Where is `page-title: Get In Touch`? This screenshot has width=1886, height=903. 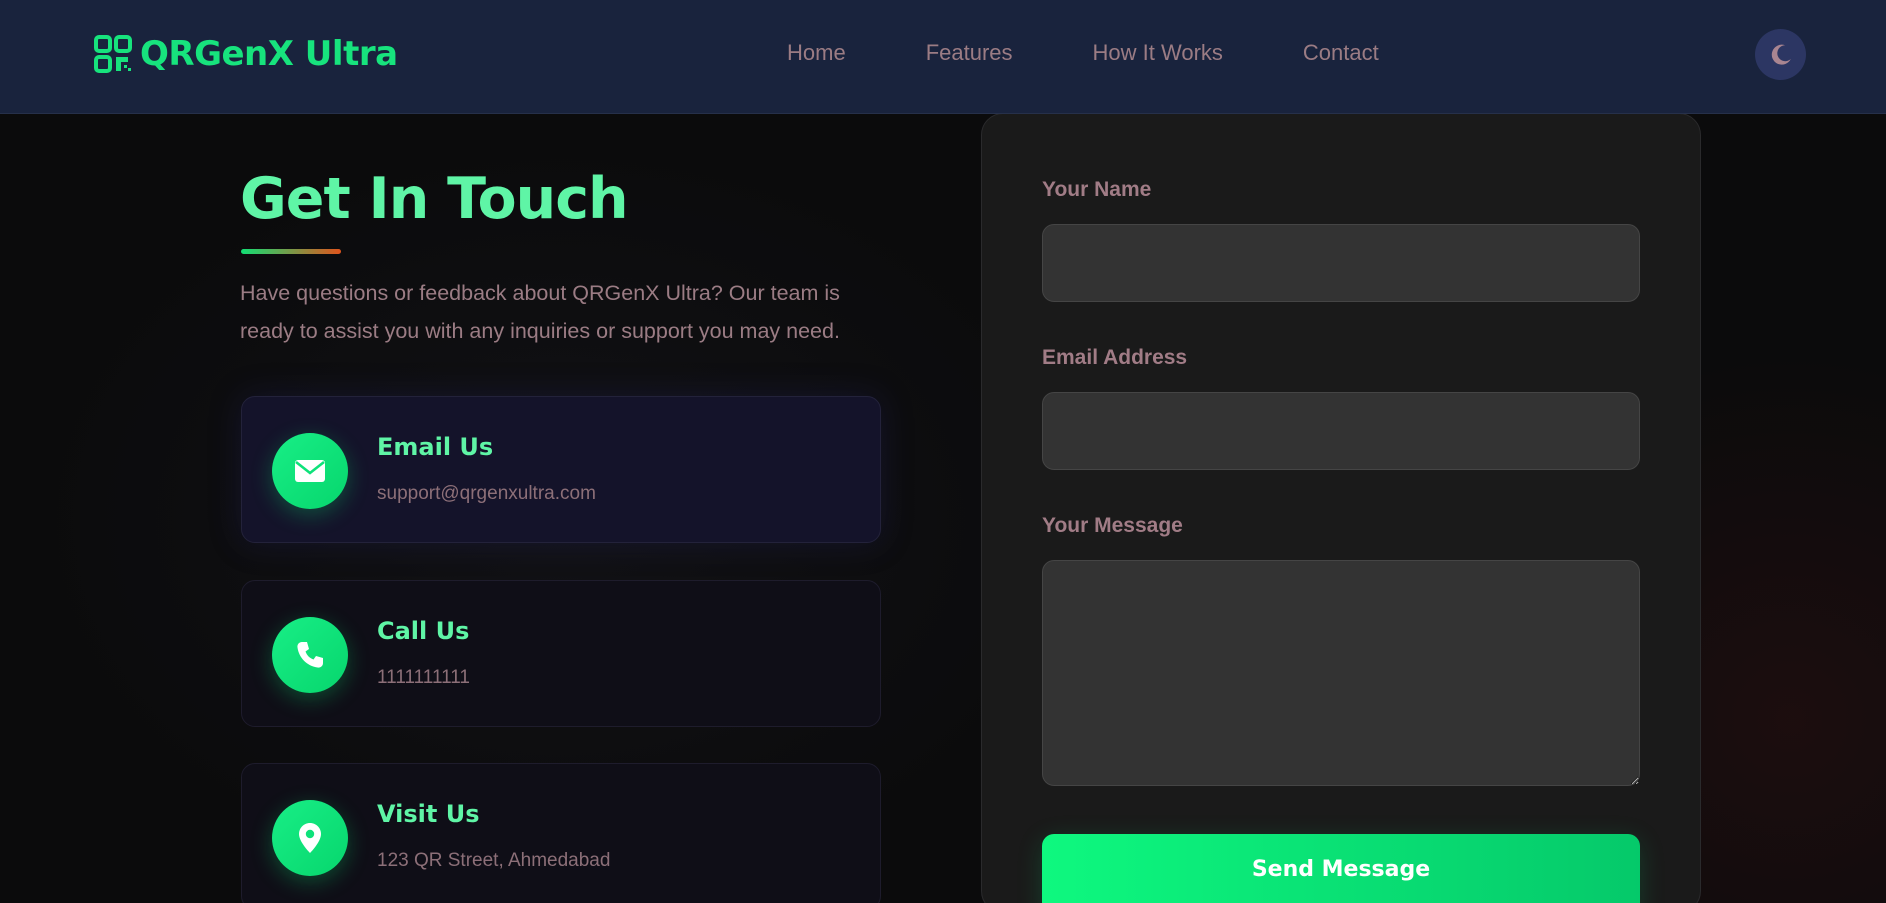
page-title: Get In Touch is located at coordinates (434, 199).